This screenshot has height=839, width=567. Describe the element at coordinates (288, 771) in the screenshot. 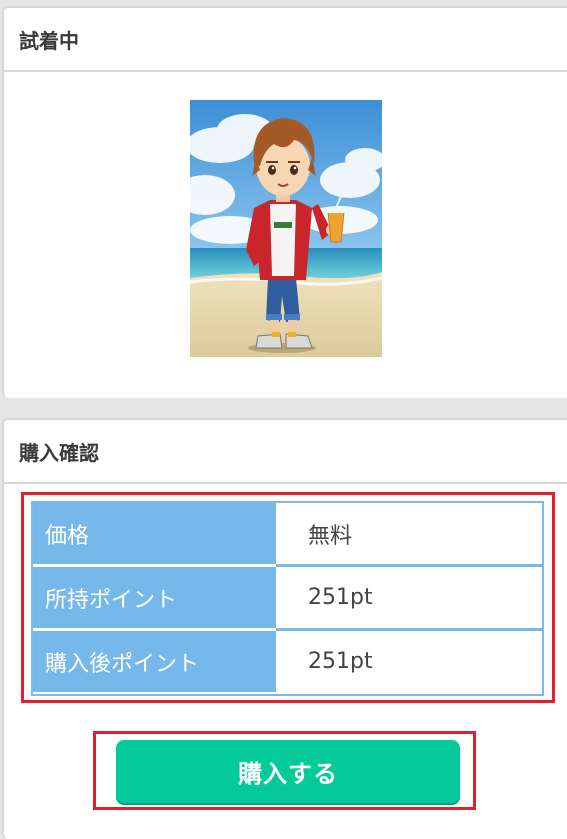

I see `buy-button: 購入する` at that location.